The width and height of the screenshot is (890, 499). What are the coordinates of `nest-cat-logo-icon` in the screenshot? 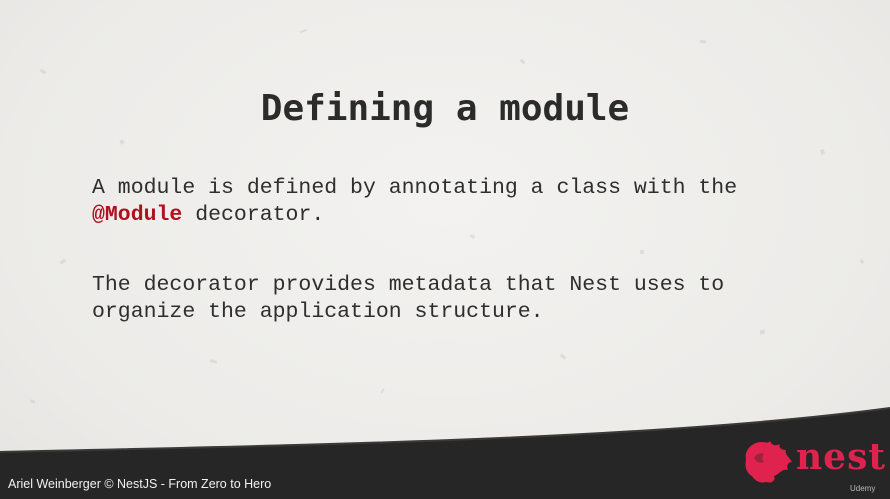 It's located at (768, 462).